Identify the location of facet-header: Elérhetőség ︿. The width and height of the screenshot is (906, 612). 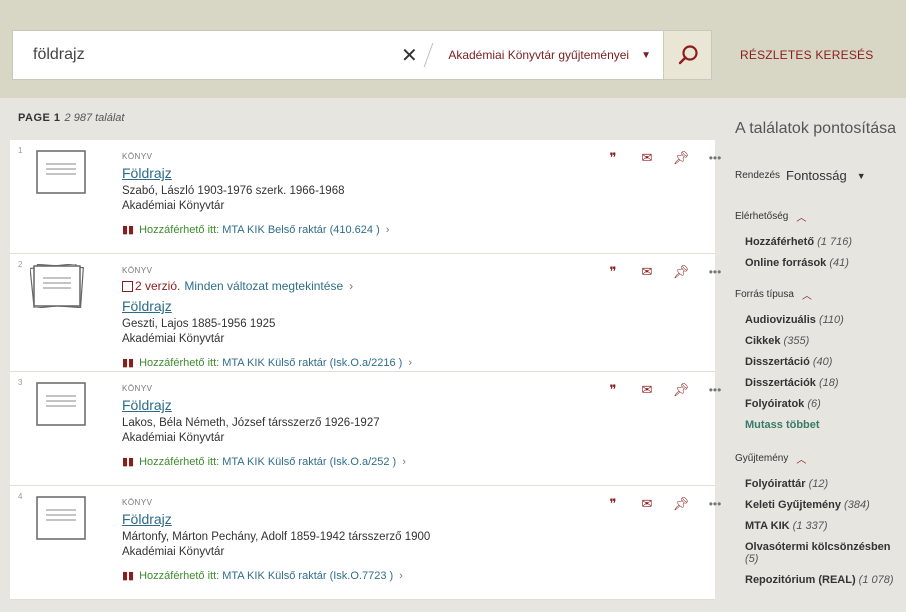
(820, 216).